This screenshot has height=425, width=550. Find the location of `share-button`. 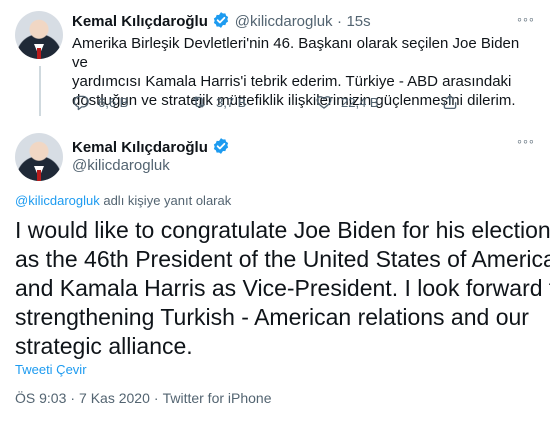

share-button is located at coordinates (450, 102).